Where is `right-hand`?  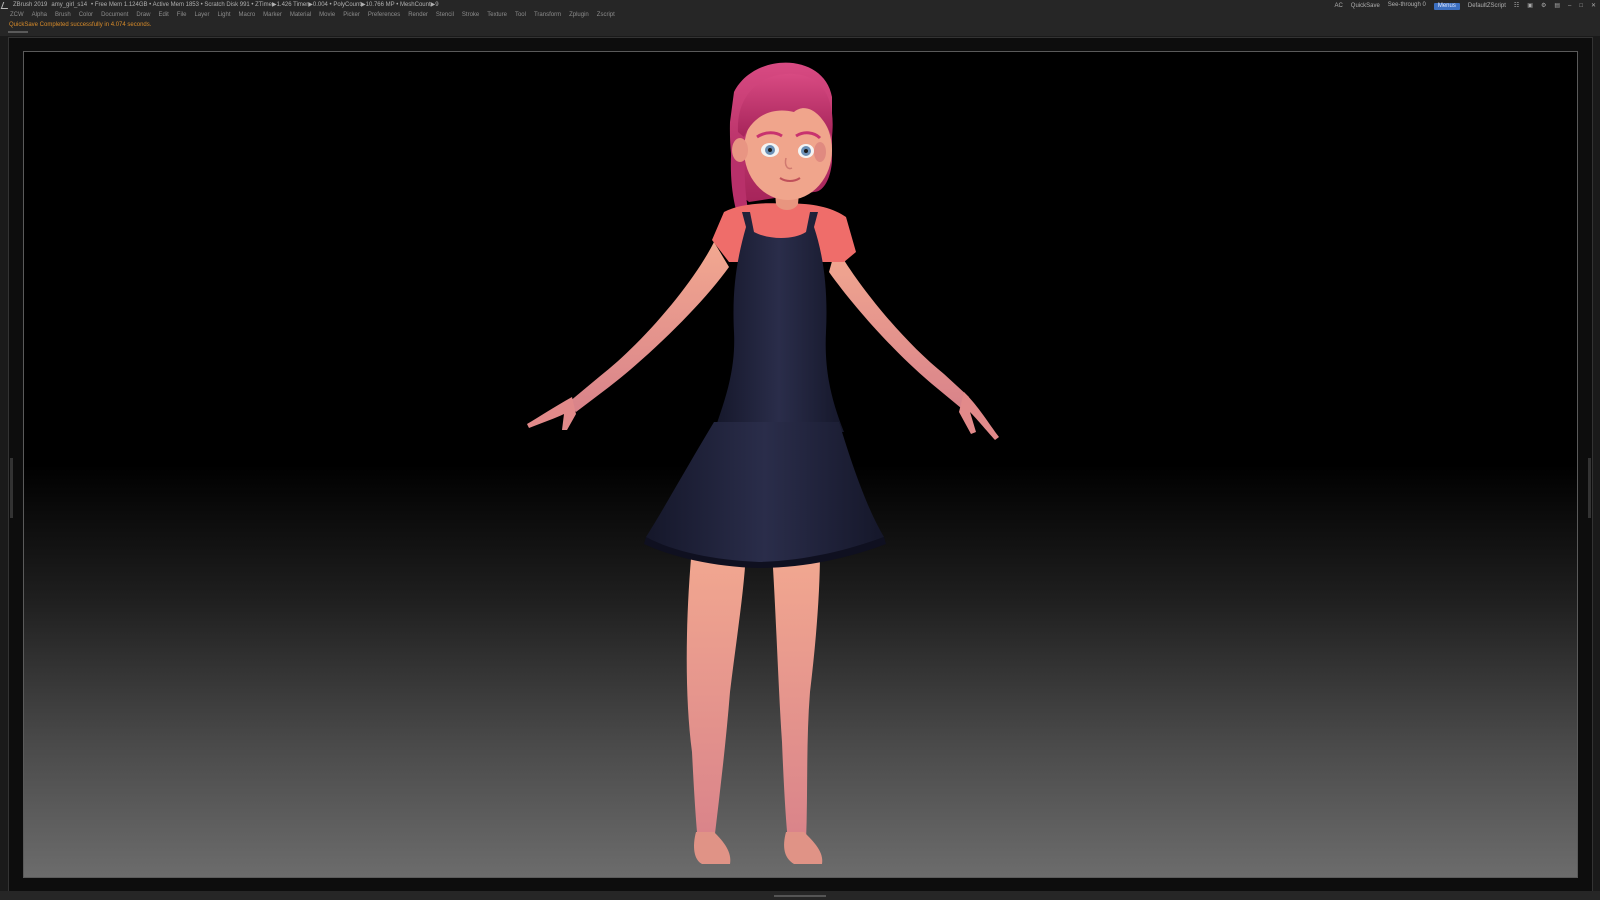 right-hand is located at coordinates (979, 416).